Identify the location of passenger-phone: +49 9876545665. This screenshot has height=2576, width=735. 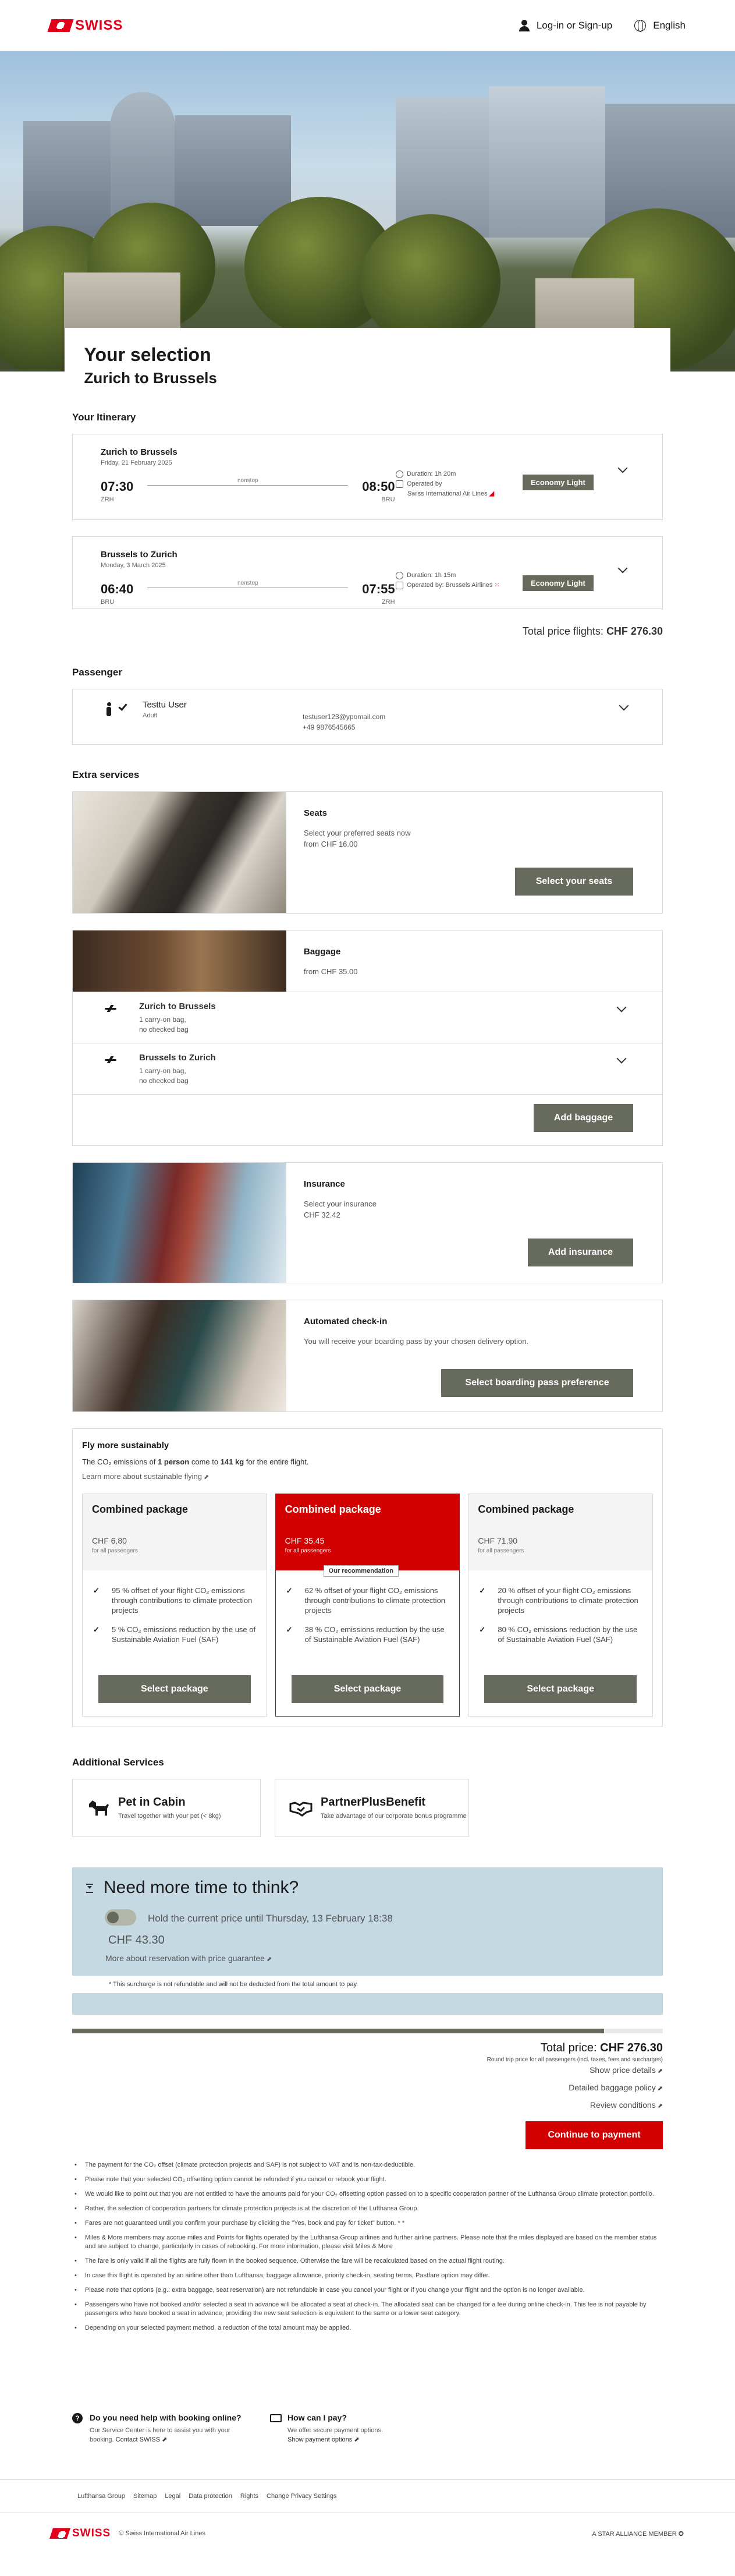
(330, 727).